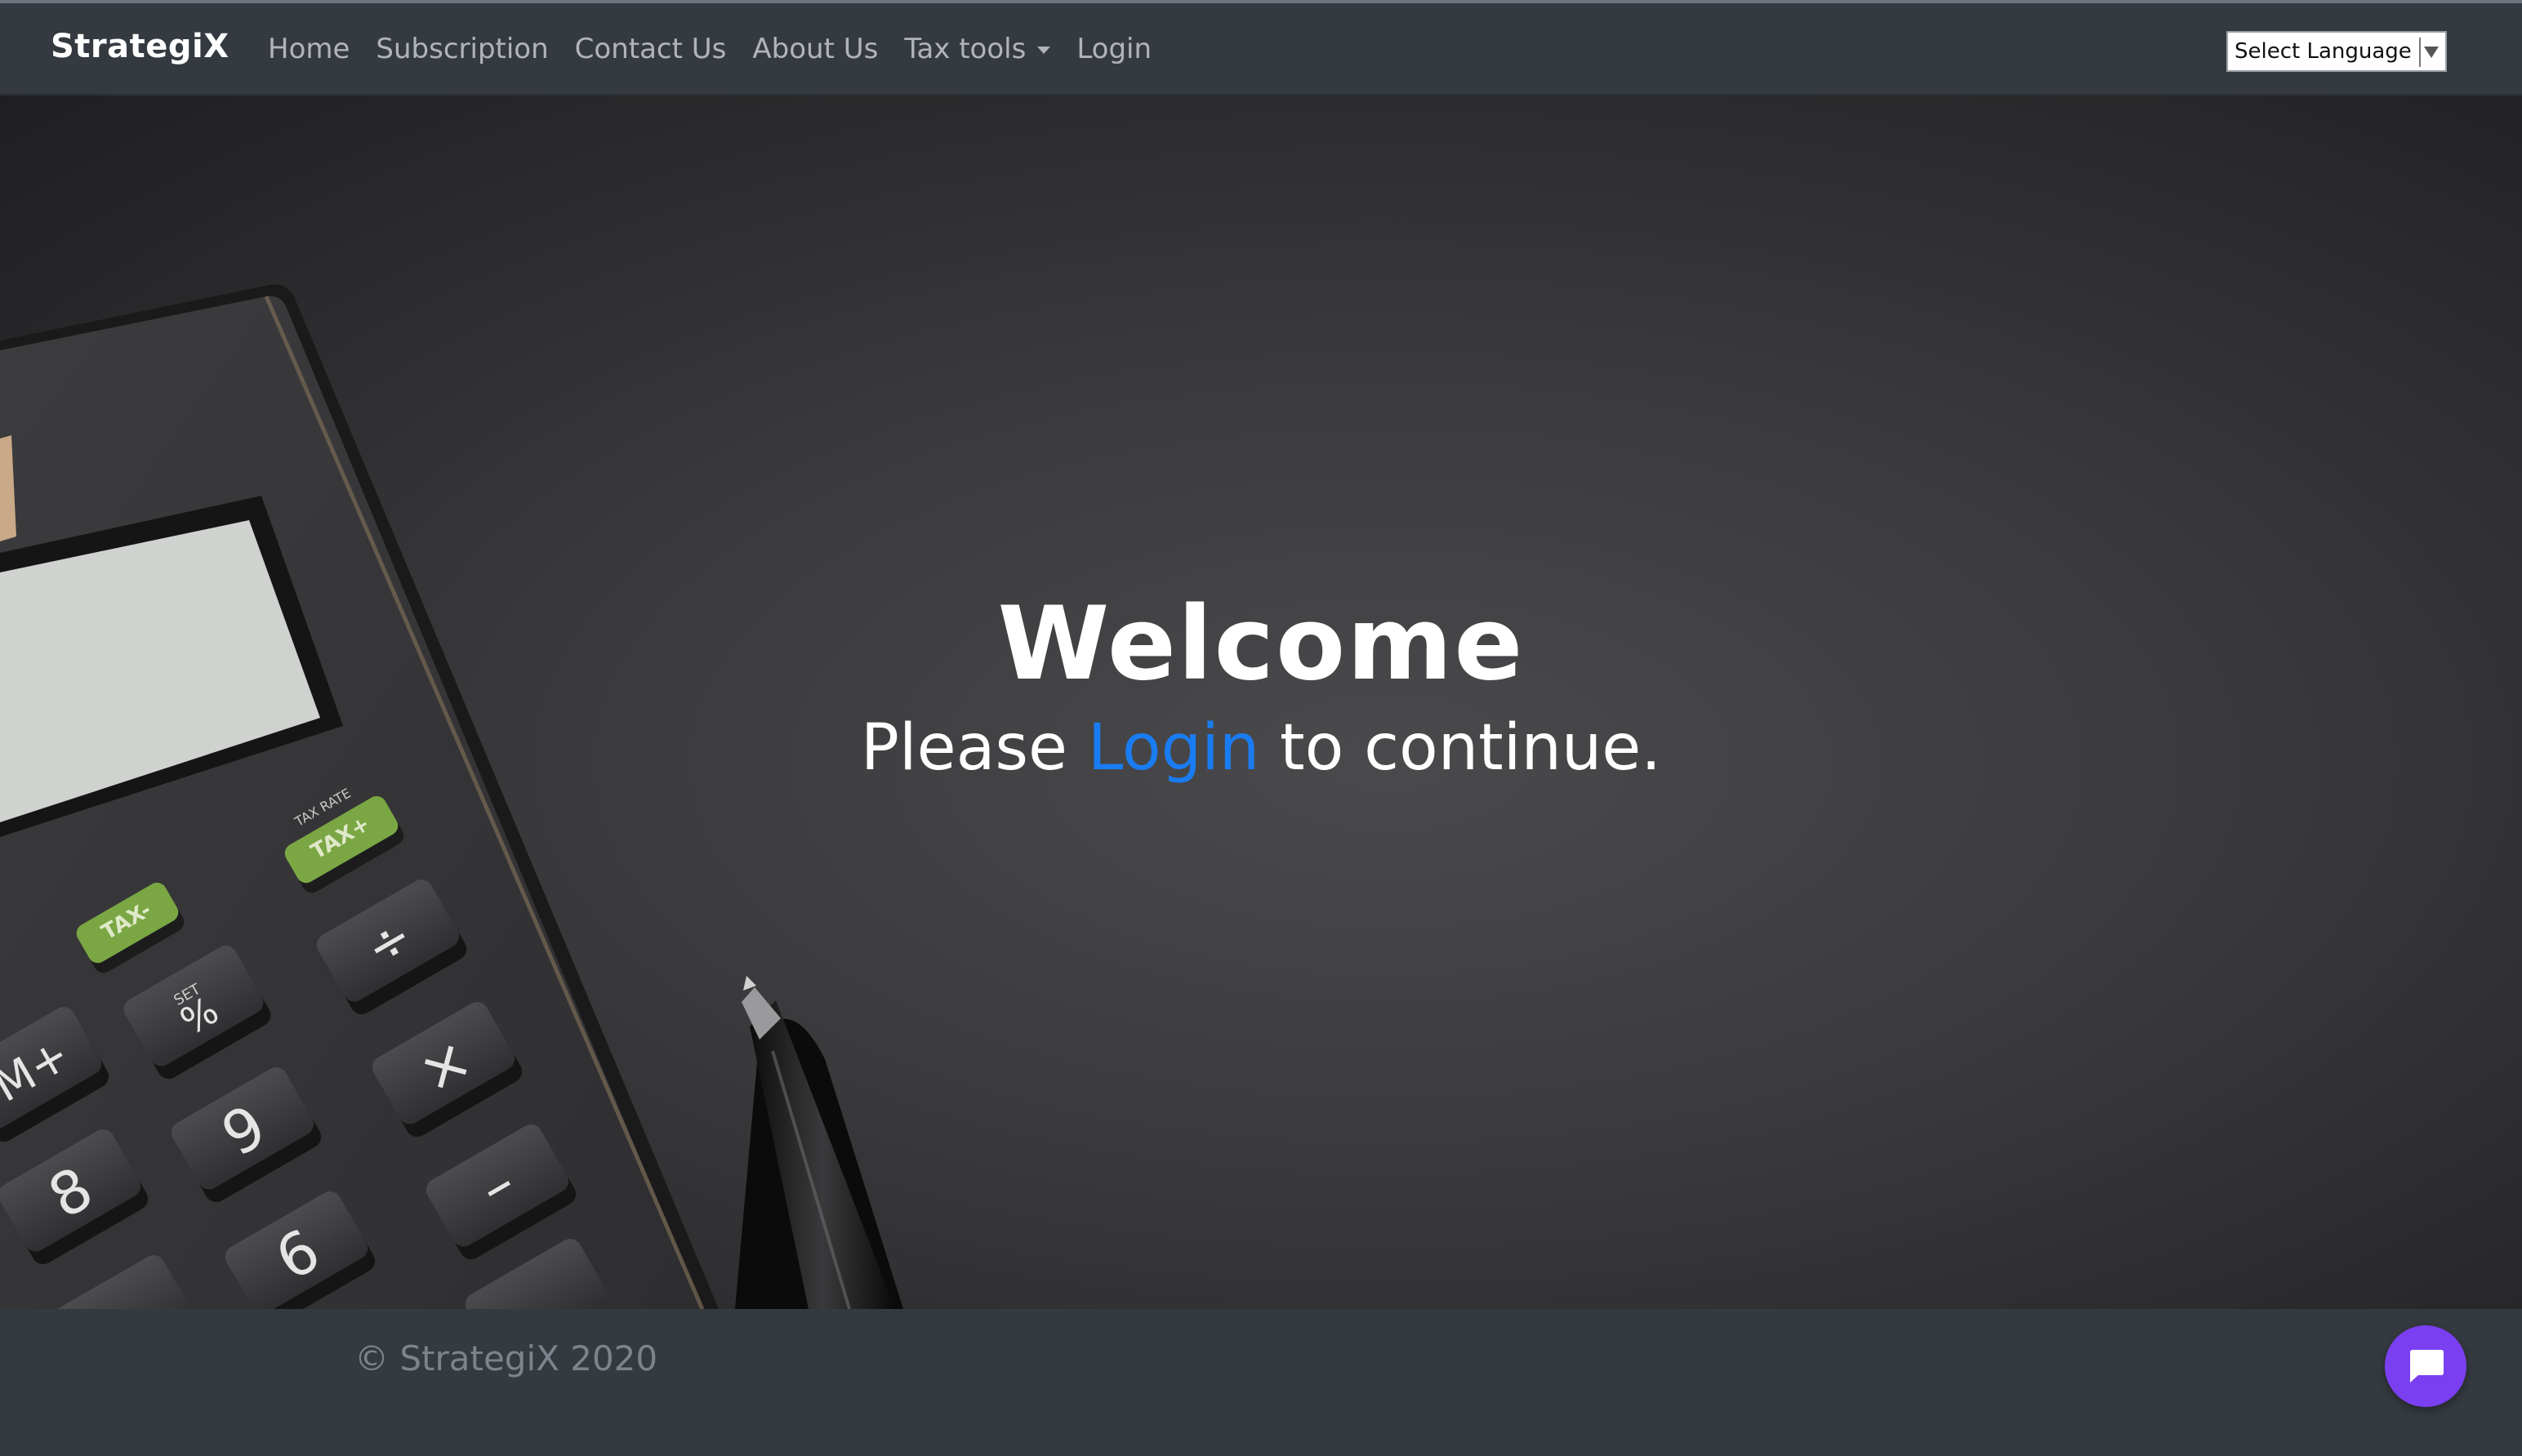  Describe the element at coordinates (815, 49) in the screenshot. I see `nav-about-us: About Us` at that location.